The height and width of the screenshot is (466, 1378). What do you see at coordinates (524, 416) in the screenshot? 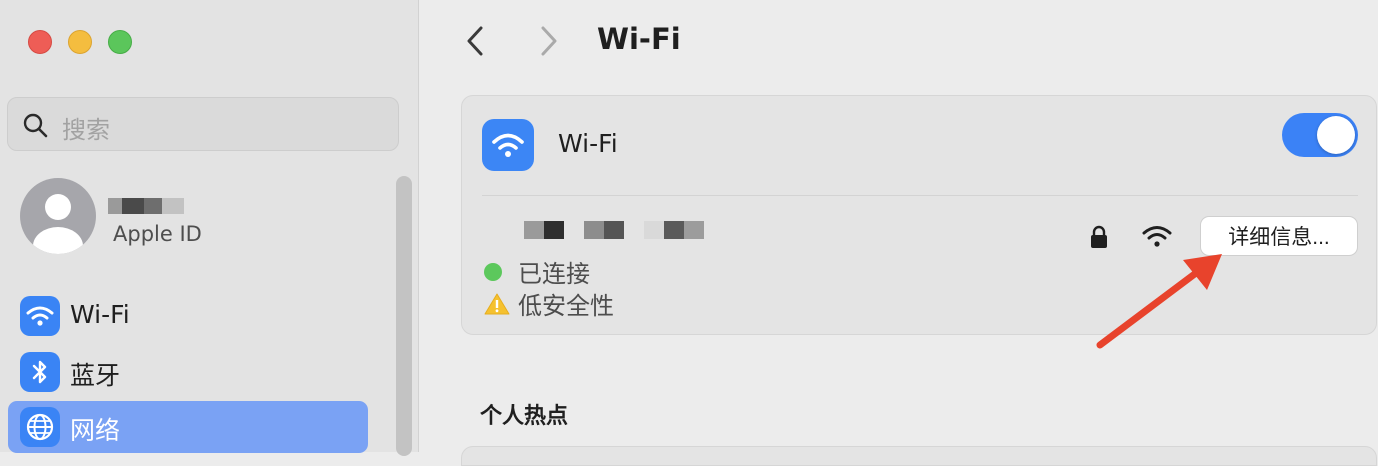
I see `hotspot-section-title: 个人热点` at bounding box center [524, 416].